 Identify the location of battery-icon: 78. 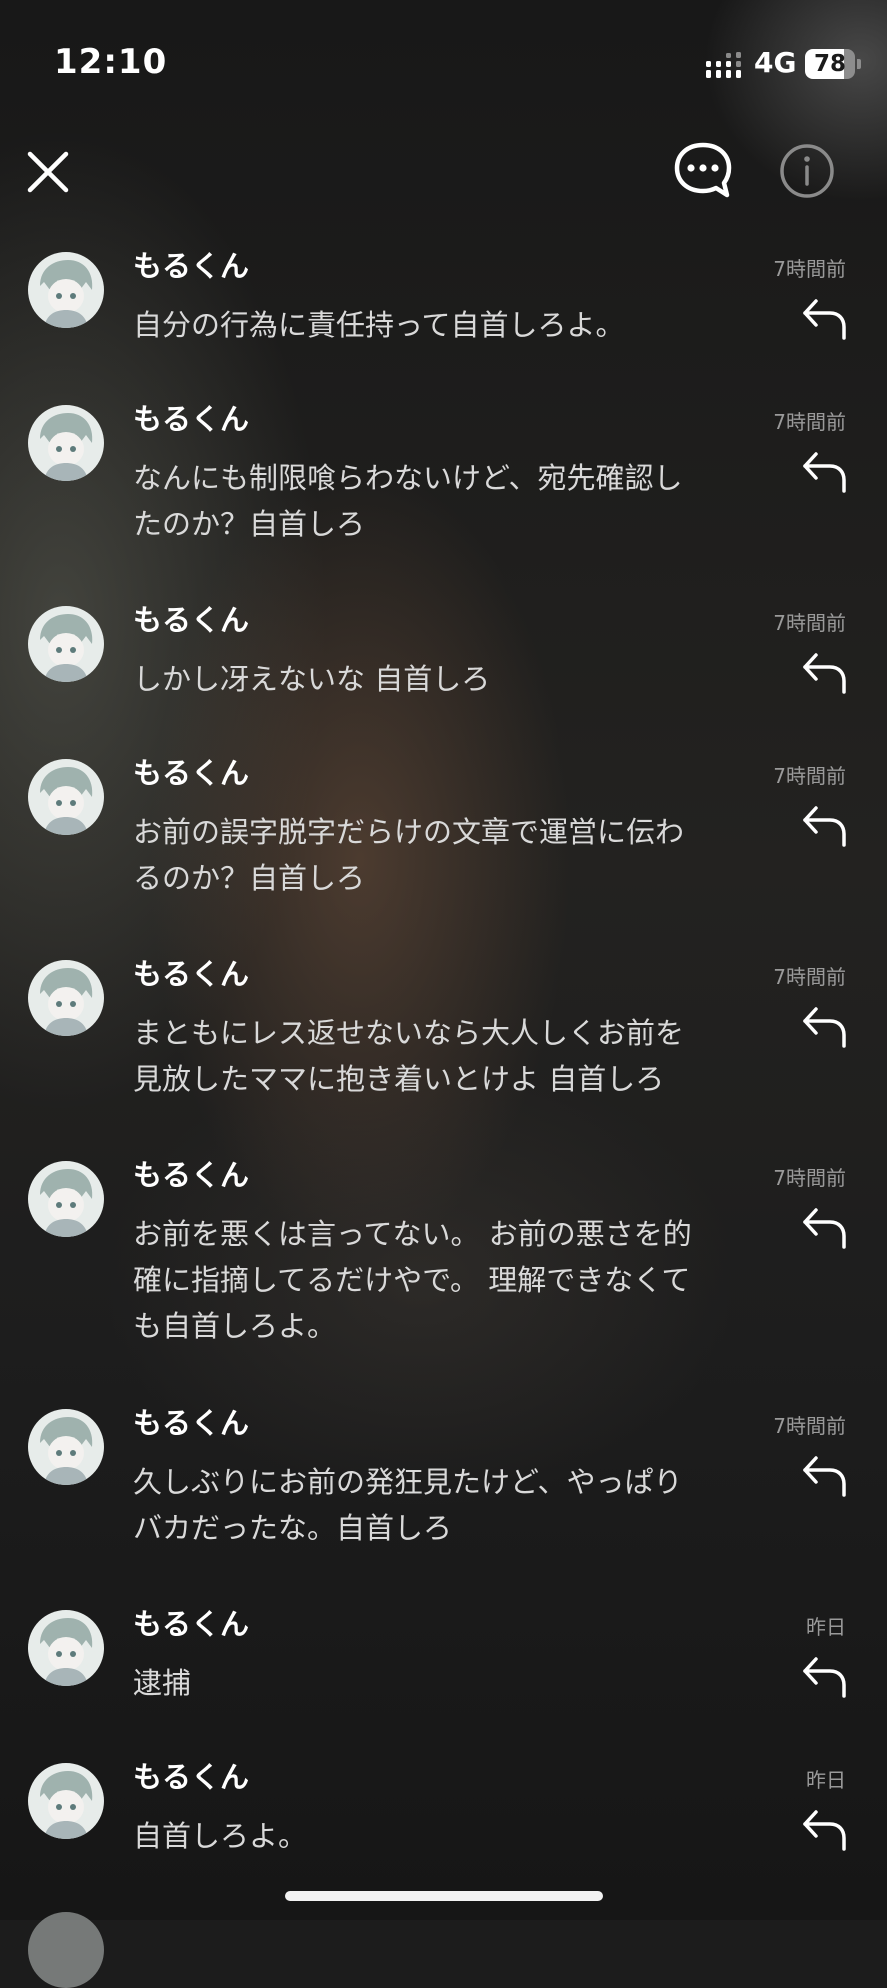
(830, 64).